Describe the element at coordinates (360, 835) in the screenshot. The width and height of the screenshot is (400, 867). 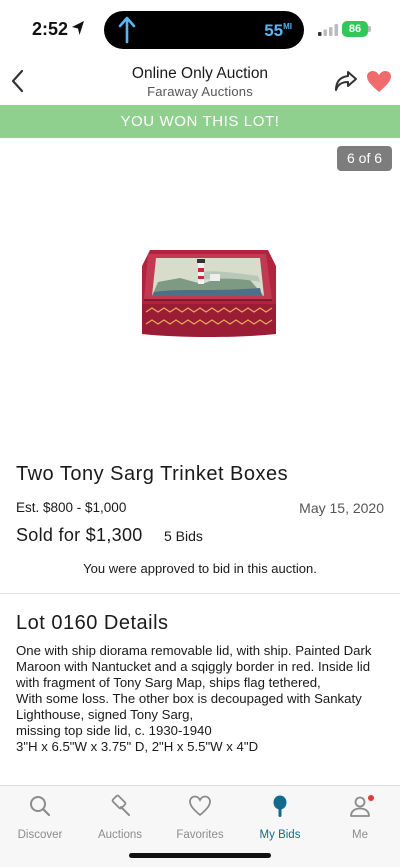
I see `tab-label-me: Me` at that location.